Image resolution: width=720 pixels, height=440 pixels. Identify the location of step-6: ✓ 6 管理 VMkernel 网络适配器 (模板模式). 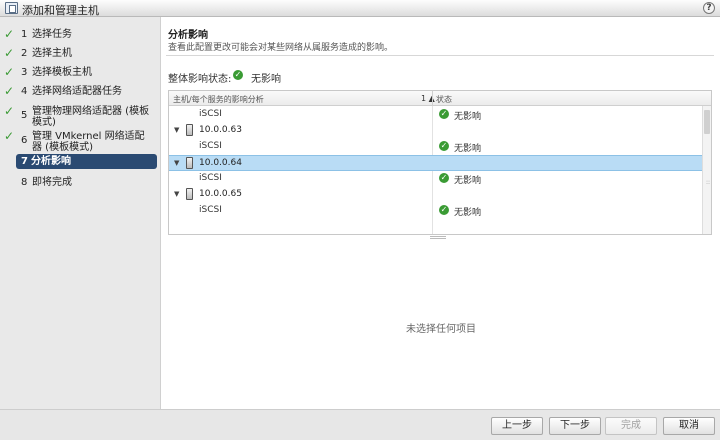
(80, 141).